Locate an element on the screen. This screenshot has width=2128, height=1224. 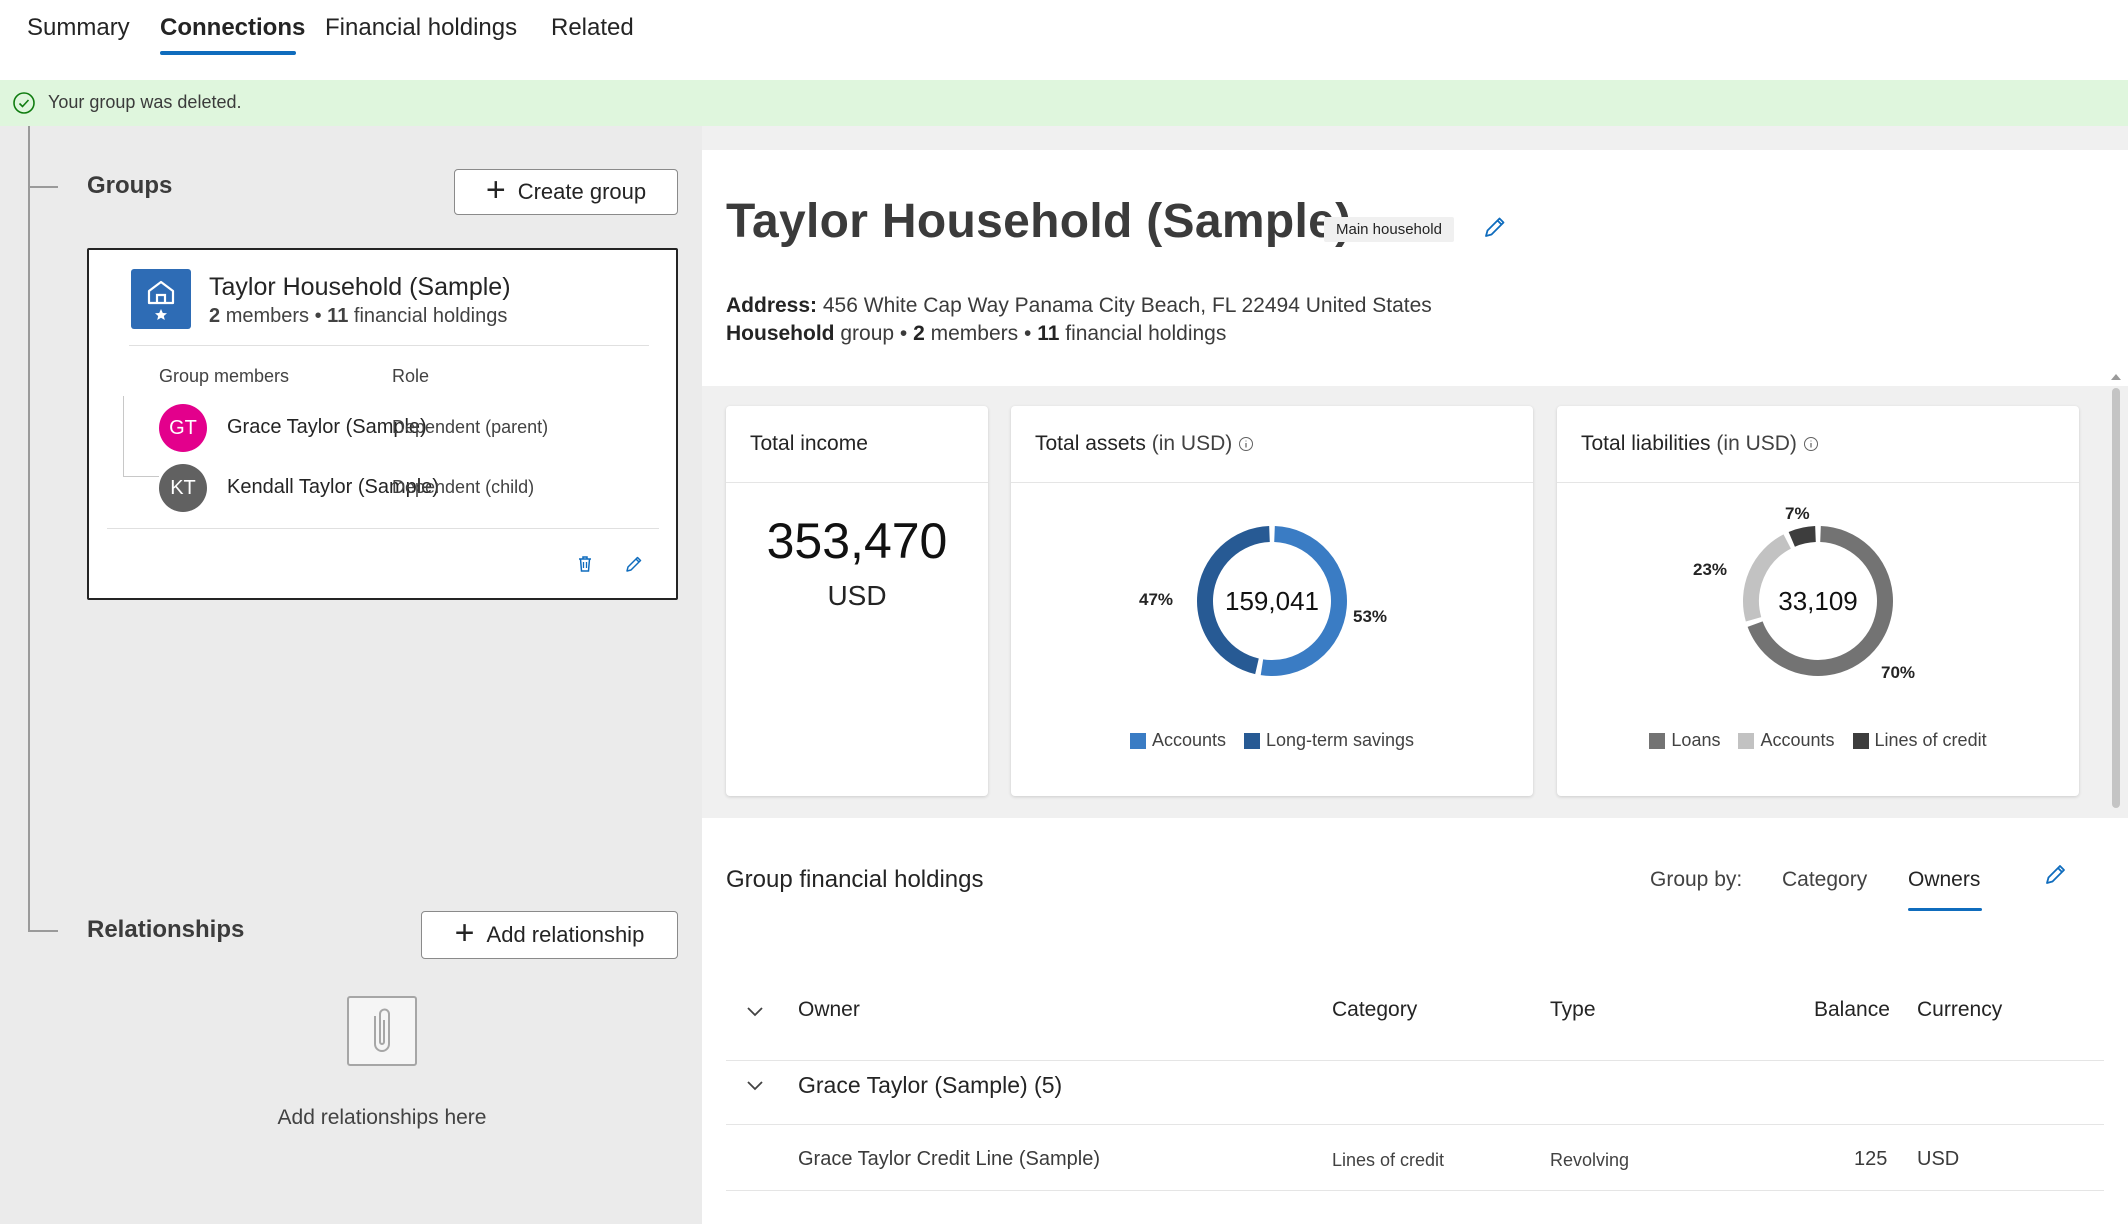
legend-item: Lines of credit is located at coordinates (1919, 740).